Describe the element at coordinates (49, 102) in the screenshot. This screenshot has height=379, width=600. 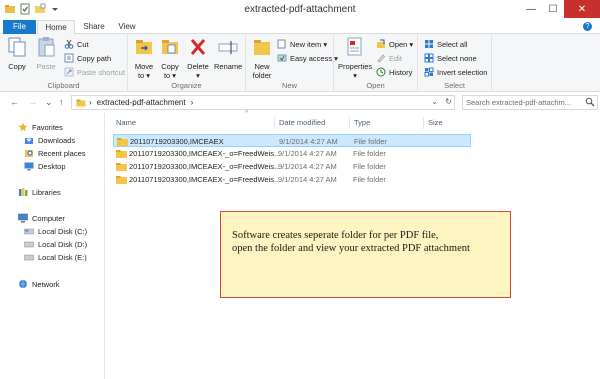
I see `recent-locations-button: ⌄` at that location.